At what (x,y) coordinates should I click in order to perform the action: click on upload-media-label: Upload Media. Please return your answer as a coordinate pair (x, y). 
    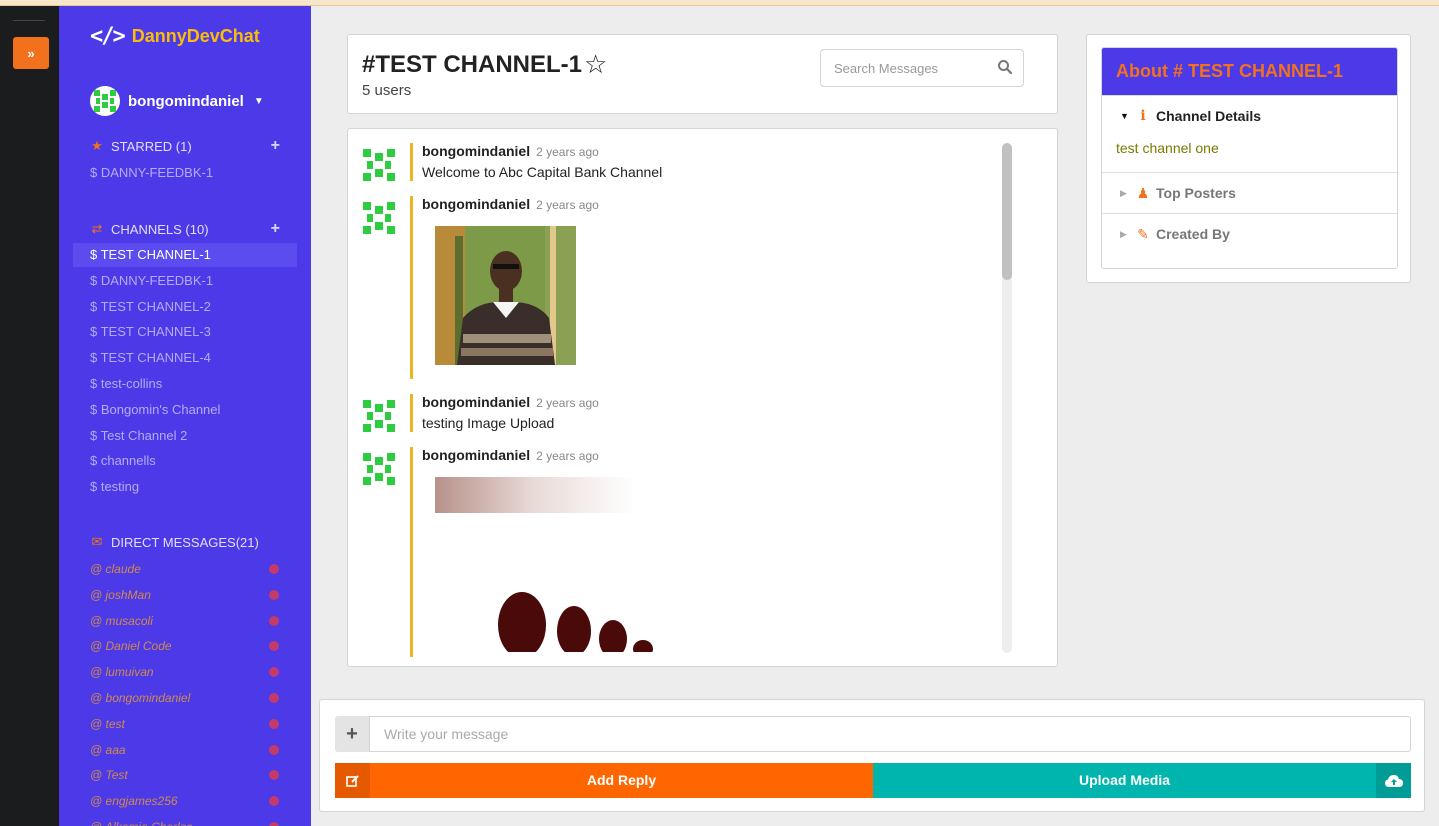
    Looking at the image, I should click on (1124, 780).